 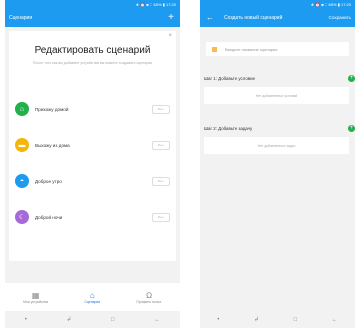 What do you see at coordinates (48, 181) in the screenshot?
I see `scene-label: Доброе утро` at bounding box center [48, 181].